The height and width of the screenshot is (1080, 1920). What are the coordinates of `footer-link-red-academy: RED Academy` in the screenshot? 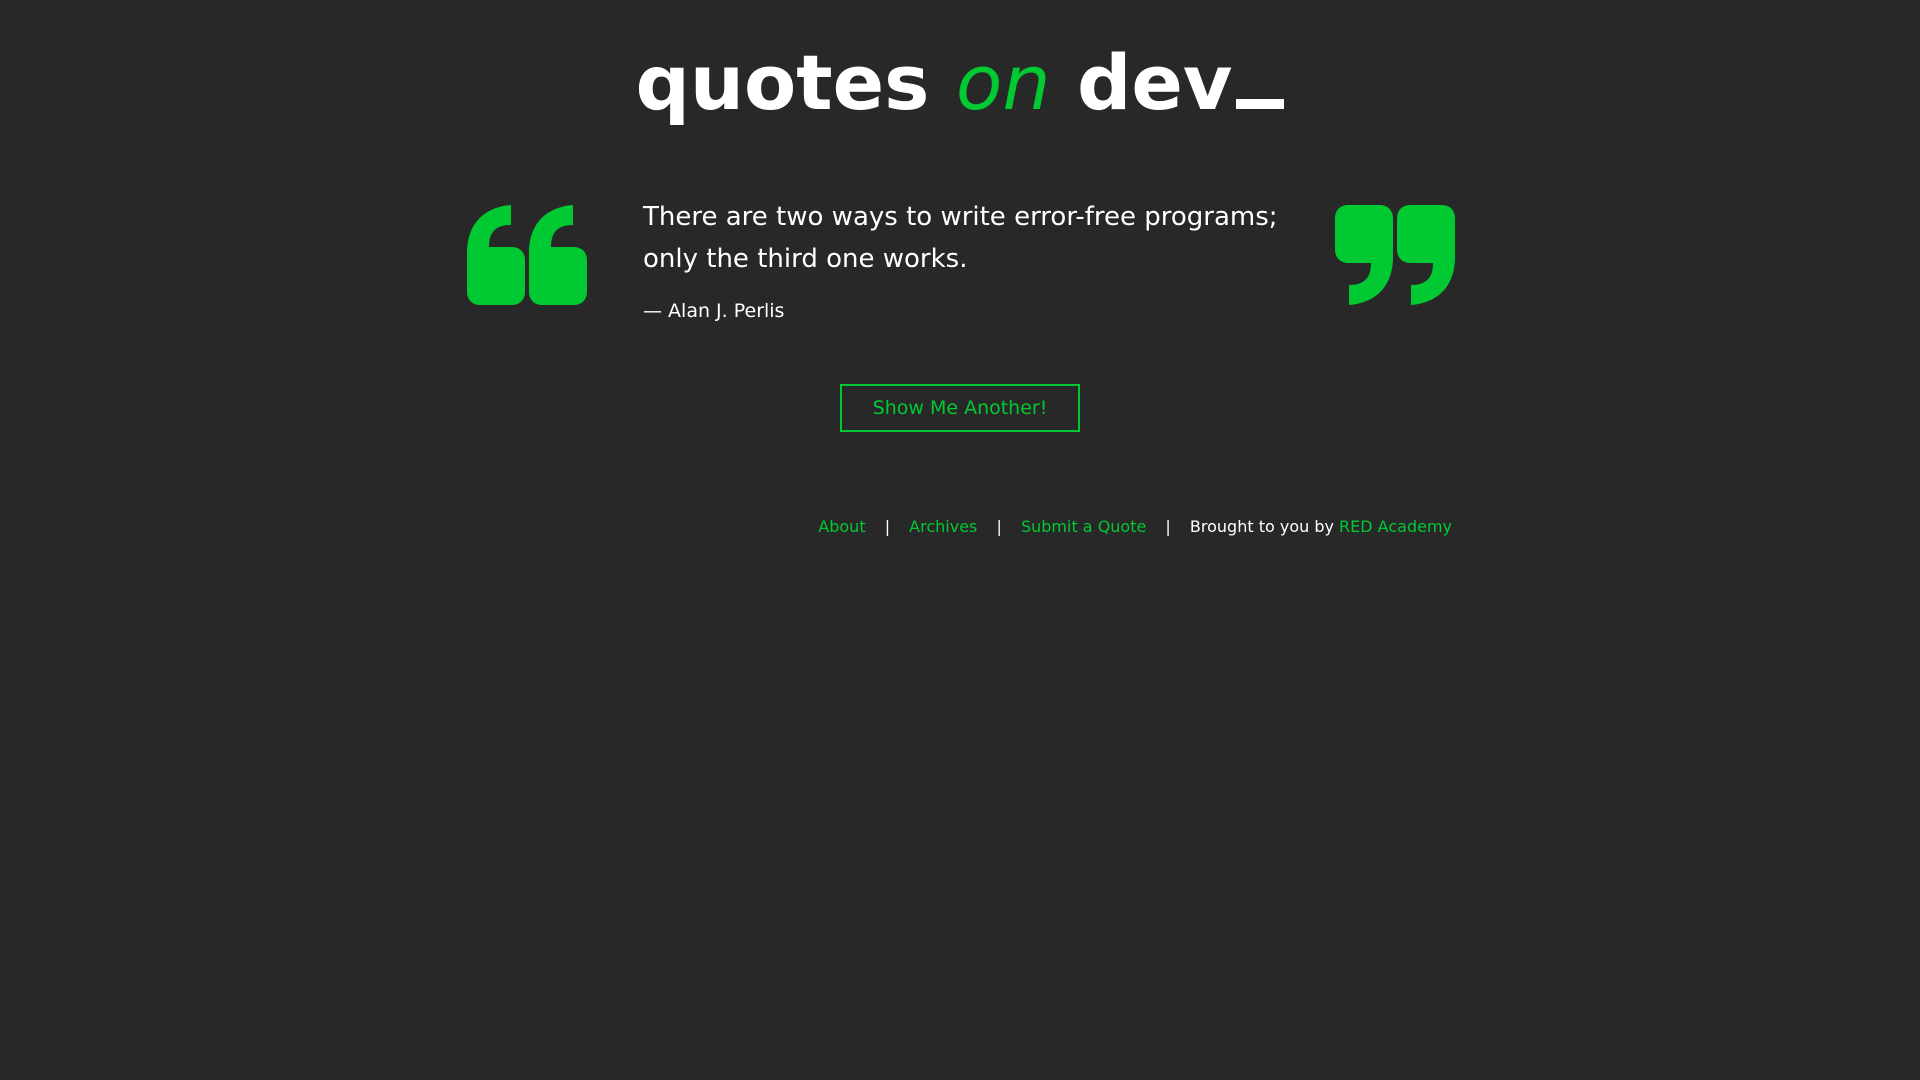 It's located at (1395, 526).